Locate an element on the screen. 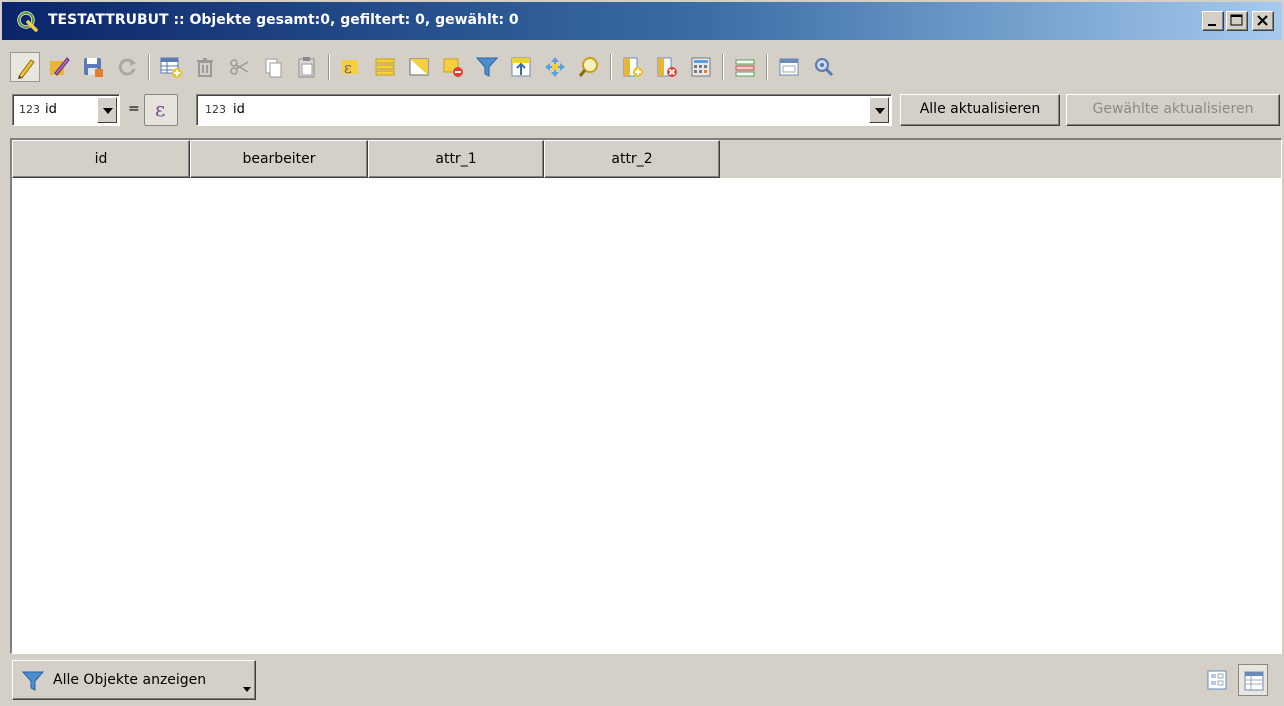  attribute-toolbar: ε is located at coordinates (645, 67).